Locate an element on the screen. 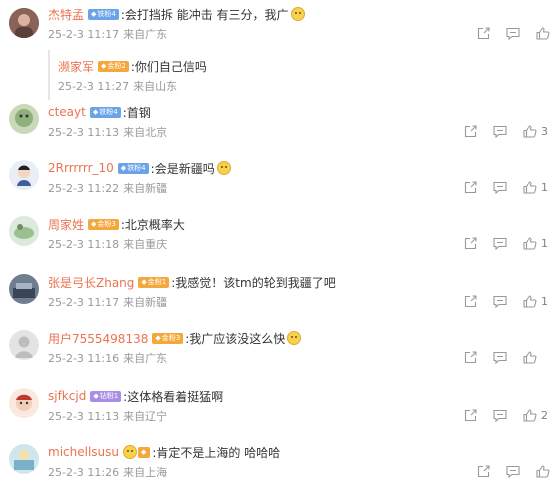 This screenshot has height=485, width=556. like-button: 2 is located at coordinates (535, 415).